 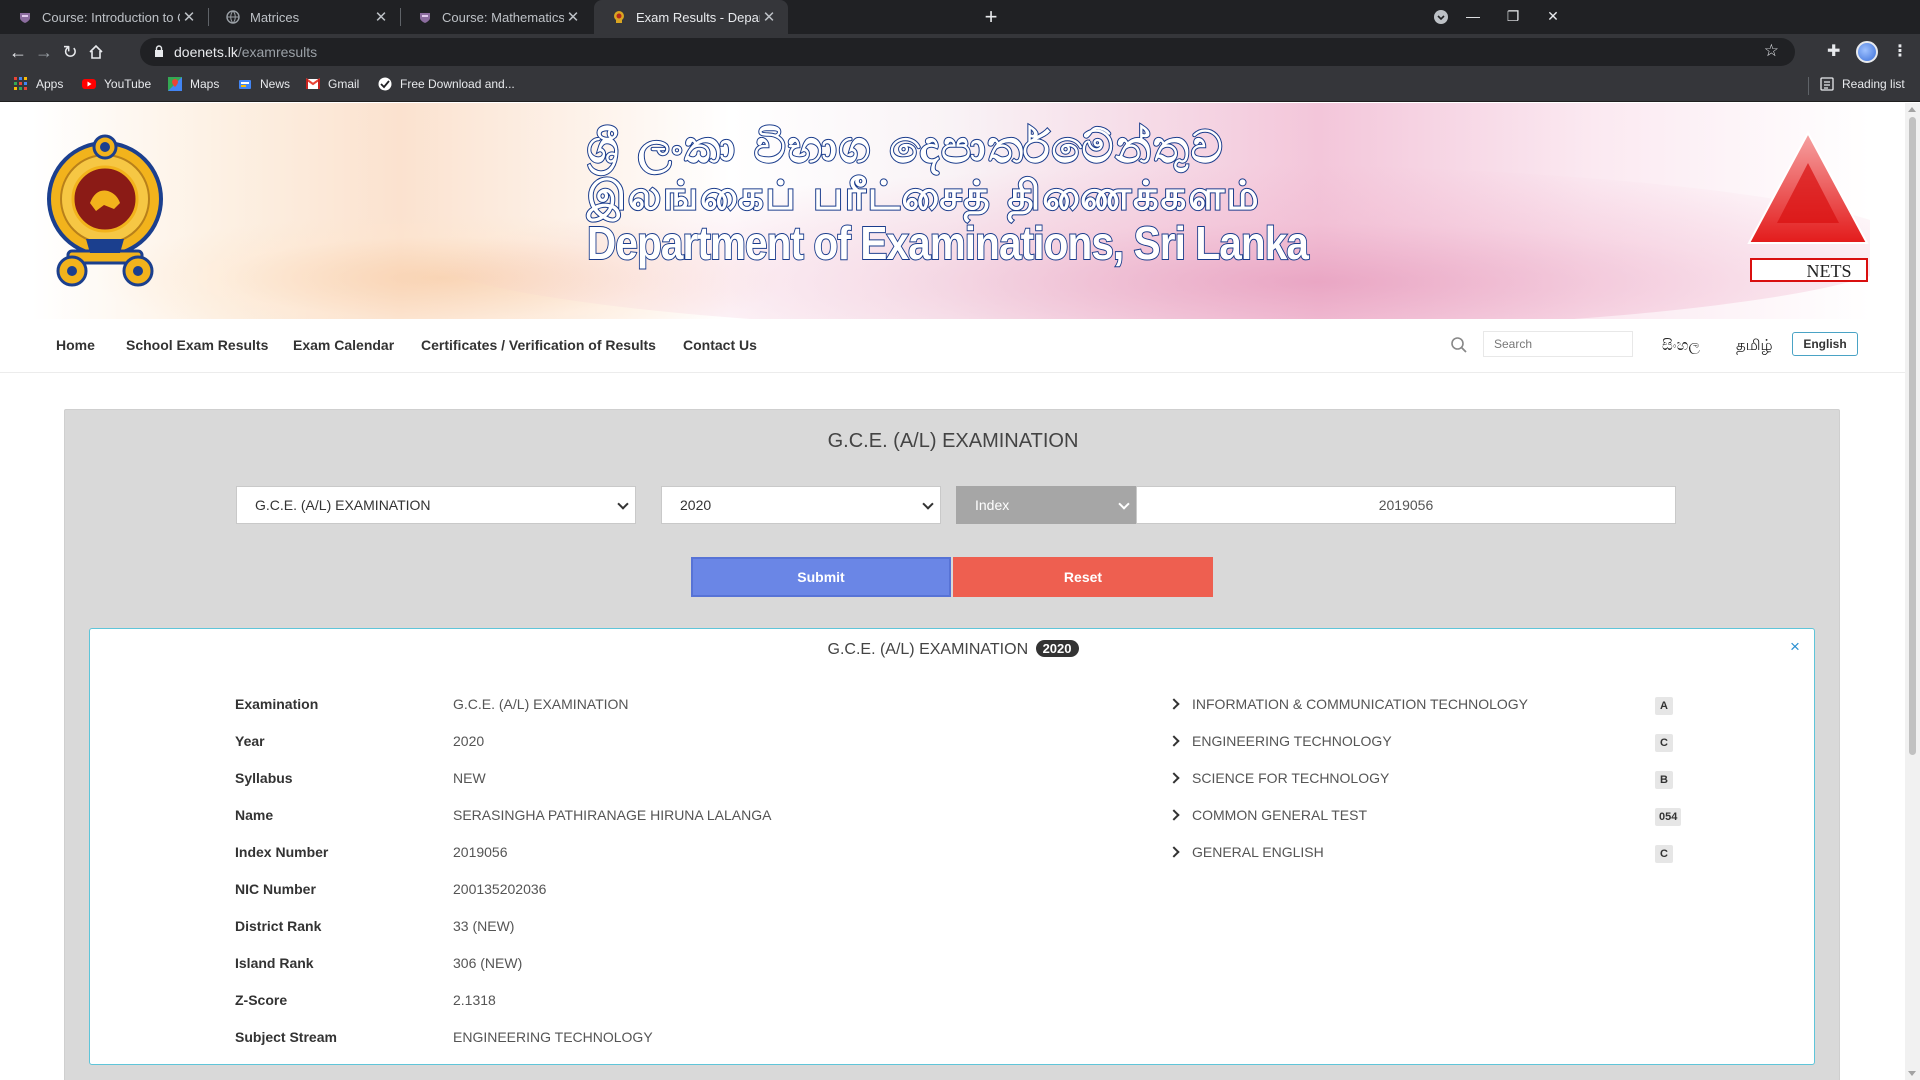 What do you see at coordinates (1558, 344) in the screenshot?
I see `site-search-input` at bounding box center [1558, 344].